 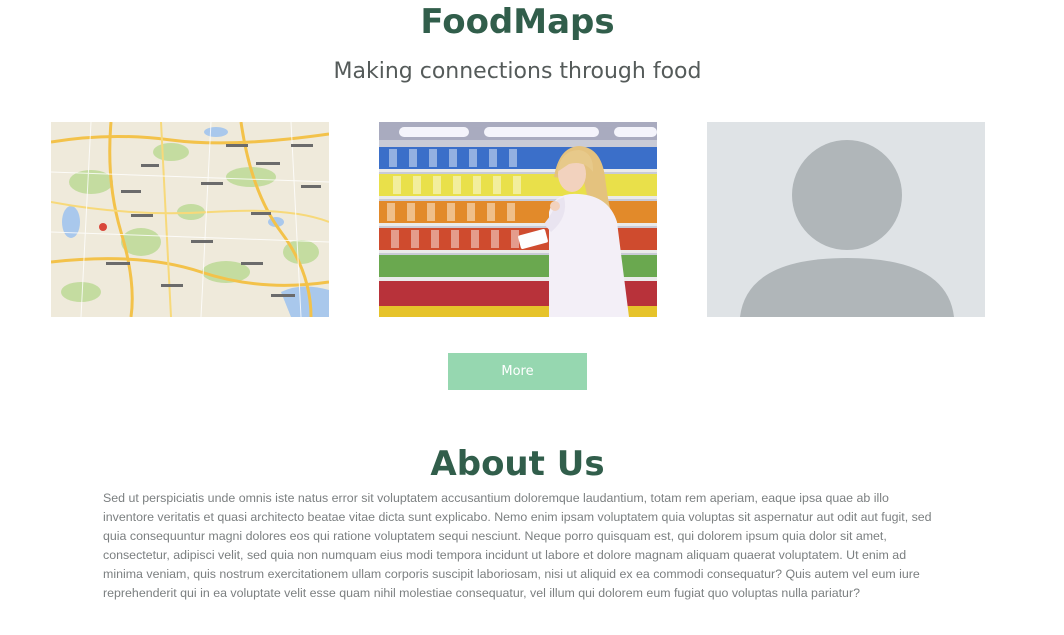 What do you see at coordinates (190, 219) in the screenshot?
I see `map-image` at bounding box center [190, 219].